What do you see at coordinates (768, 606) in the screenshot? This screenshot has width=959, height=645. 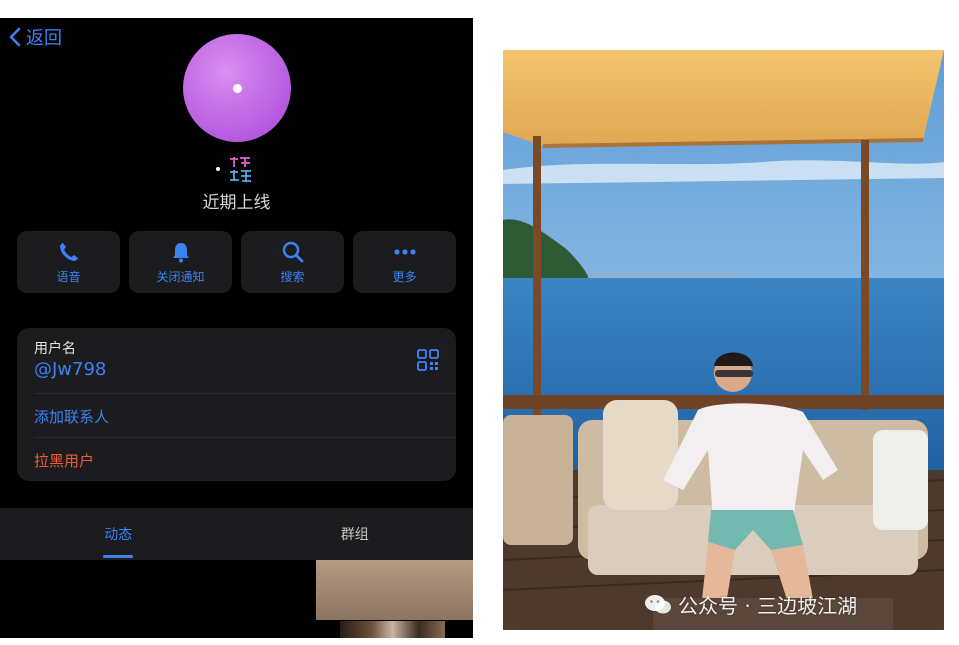 I see `watermark-text: 公众号 · 三边坡江湖` at bounding box center [768, 606].